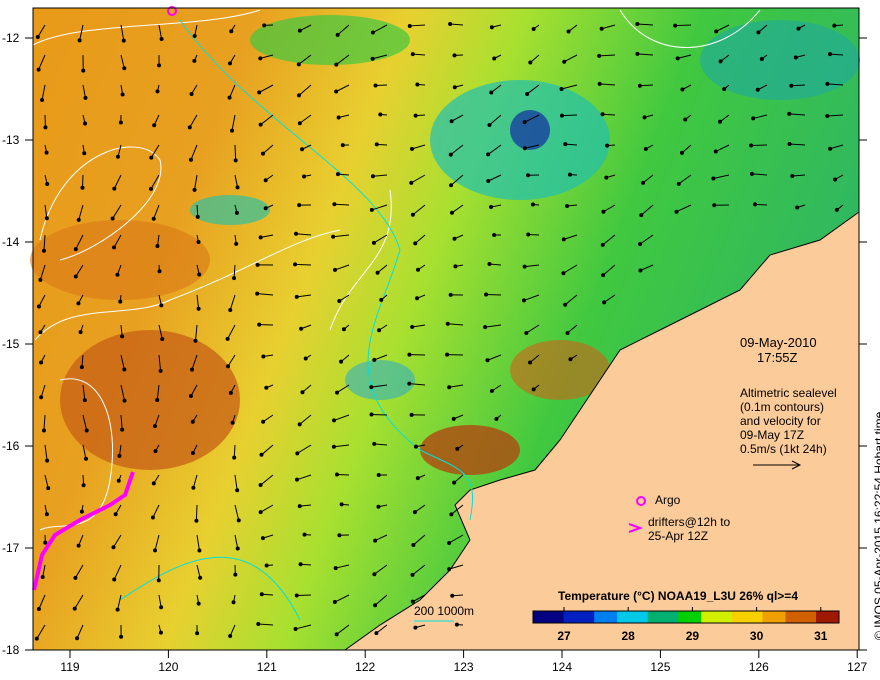 The width and height of the screenshot is (880, 680). Describe the element at coordinates (11, 650) in the screenshot. I see `lat-tick-label: -18` at that location.